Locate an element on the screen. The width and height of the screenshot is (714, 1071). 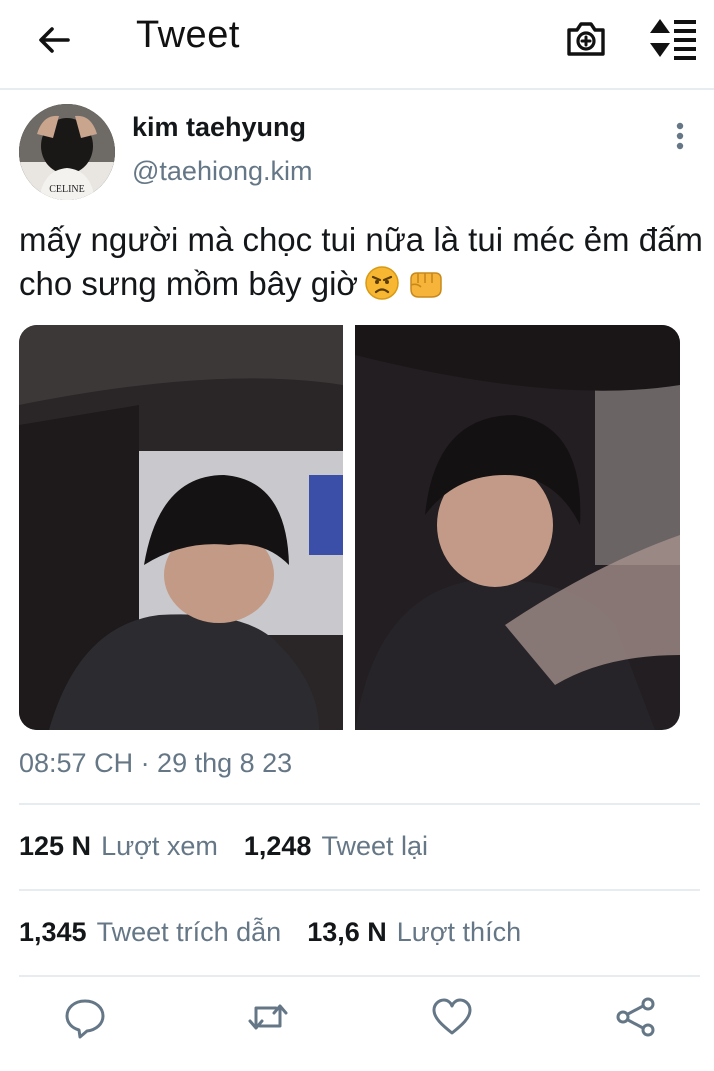
avatar-shirt-text: CELINE is located at coordinates (67, 189).